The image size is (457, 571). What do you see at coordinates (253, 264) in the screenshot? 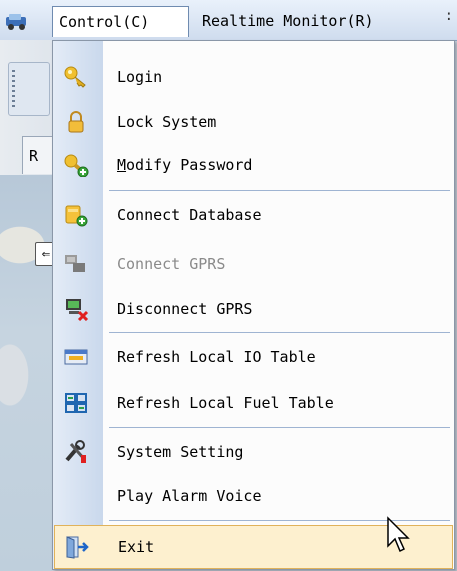
I see `menu-item-connect-gprs: Connect GPRS` at bounding box center [253, 264].